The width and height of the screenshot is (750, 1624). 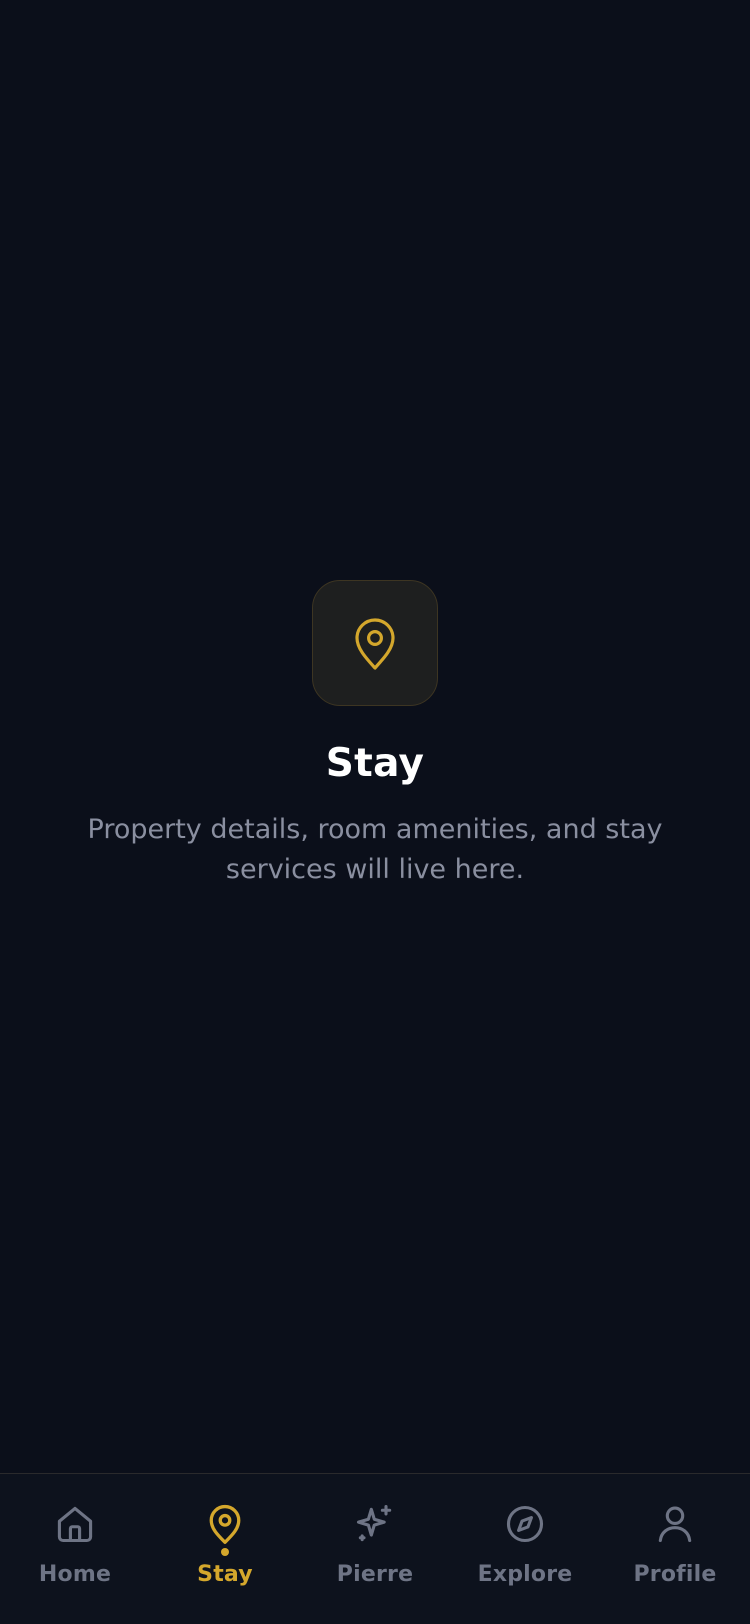 I want to click on tab-explore: Explore, so click(x=525, y=1549).